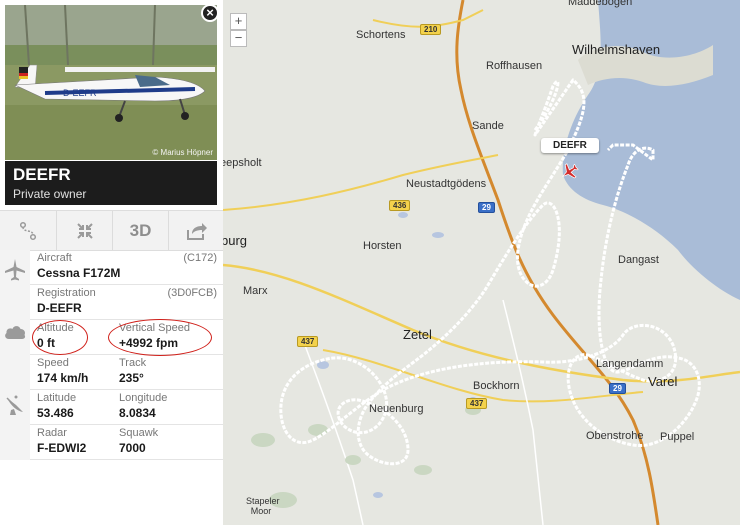 This screenshot has height=525, width=740. I want to click on motorway-shield-29-north: 29, so click(486, 207).